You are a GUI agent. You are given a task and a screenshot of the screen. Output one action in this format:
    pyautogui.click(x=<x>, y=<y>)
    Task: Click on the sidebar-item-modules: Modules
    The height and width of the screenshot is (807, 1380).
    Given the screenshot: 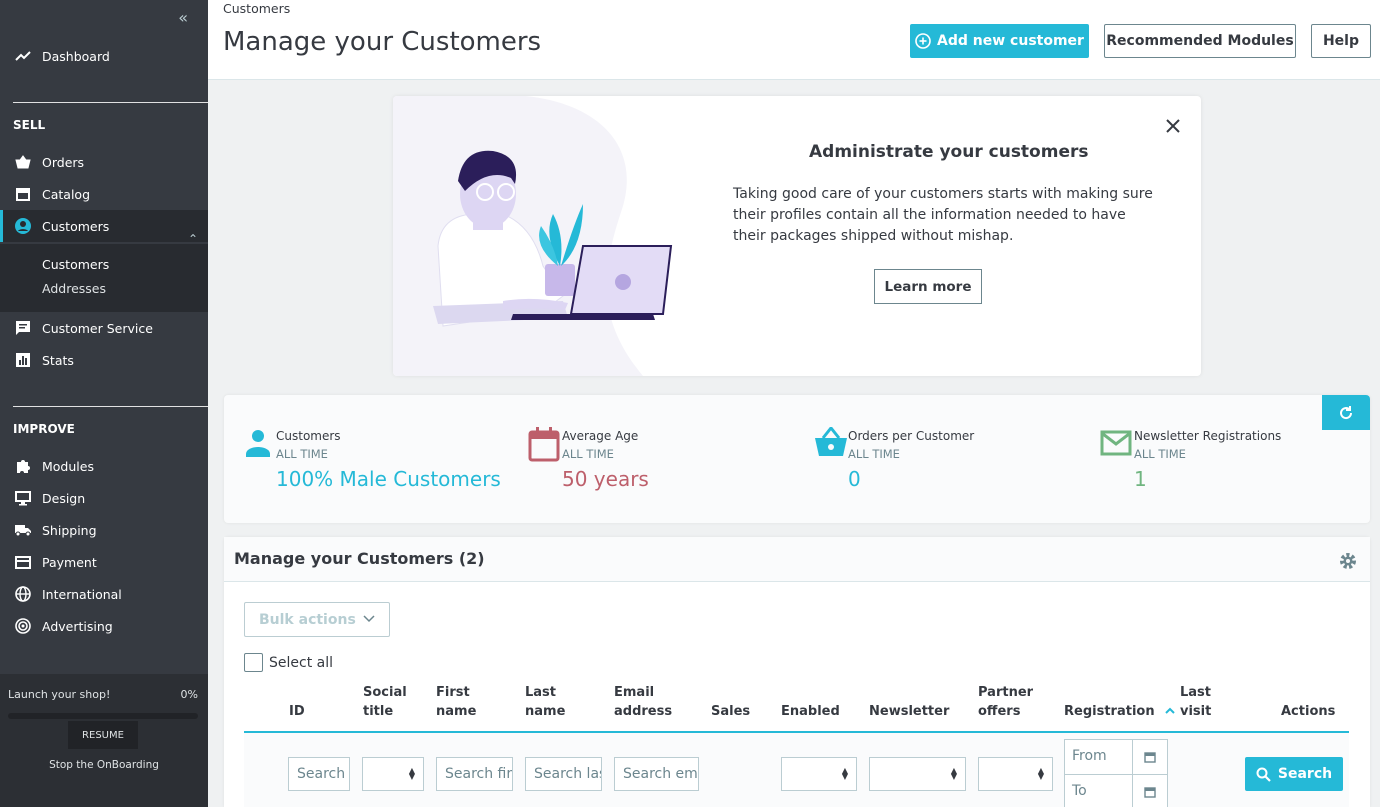 What is the action you would take?
    pyautogui.click(x=104, y=466)
    